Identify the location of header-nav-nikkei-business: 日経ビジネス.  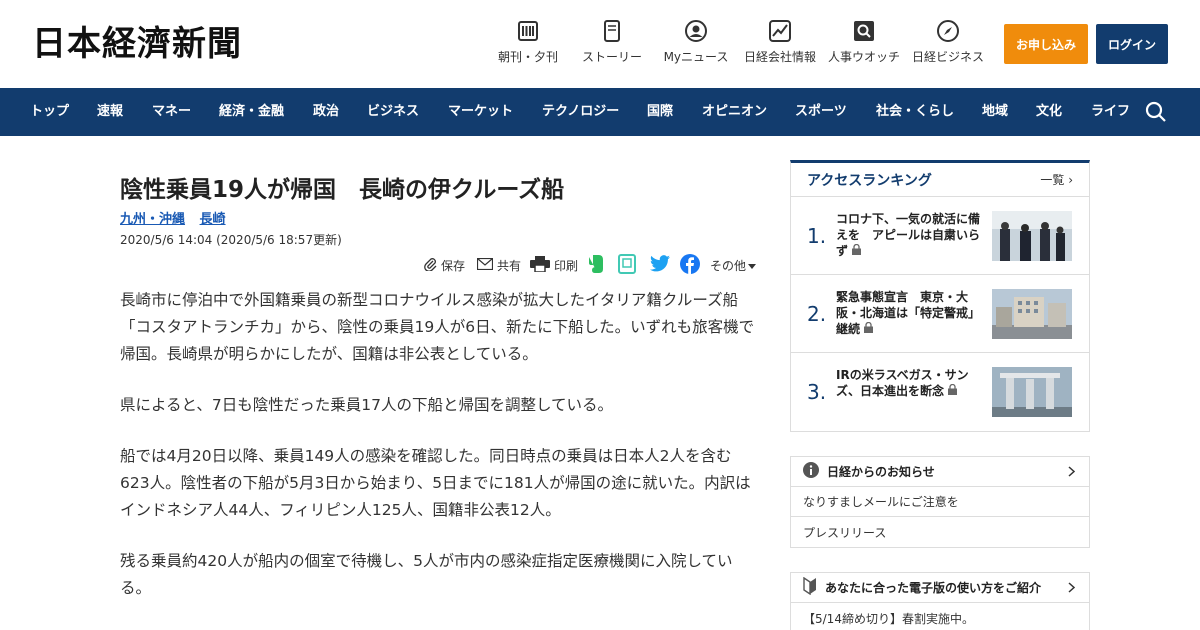
(948, 42).